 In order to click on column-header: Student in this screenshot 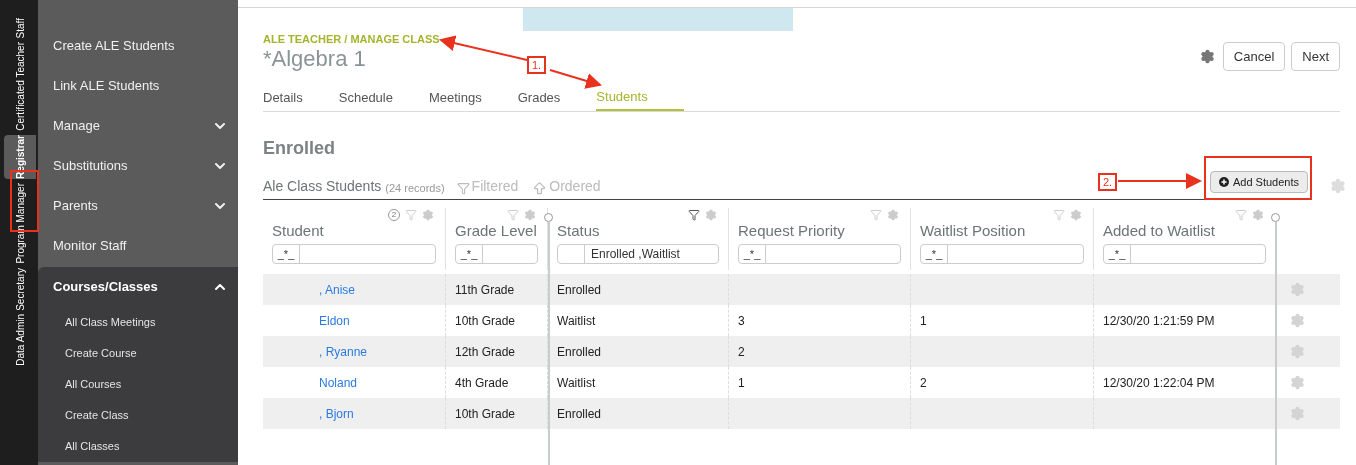, I will do `click(298, 231)`.